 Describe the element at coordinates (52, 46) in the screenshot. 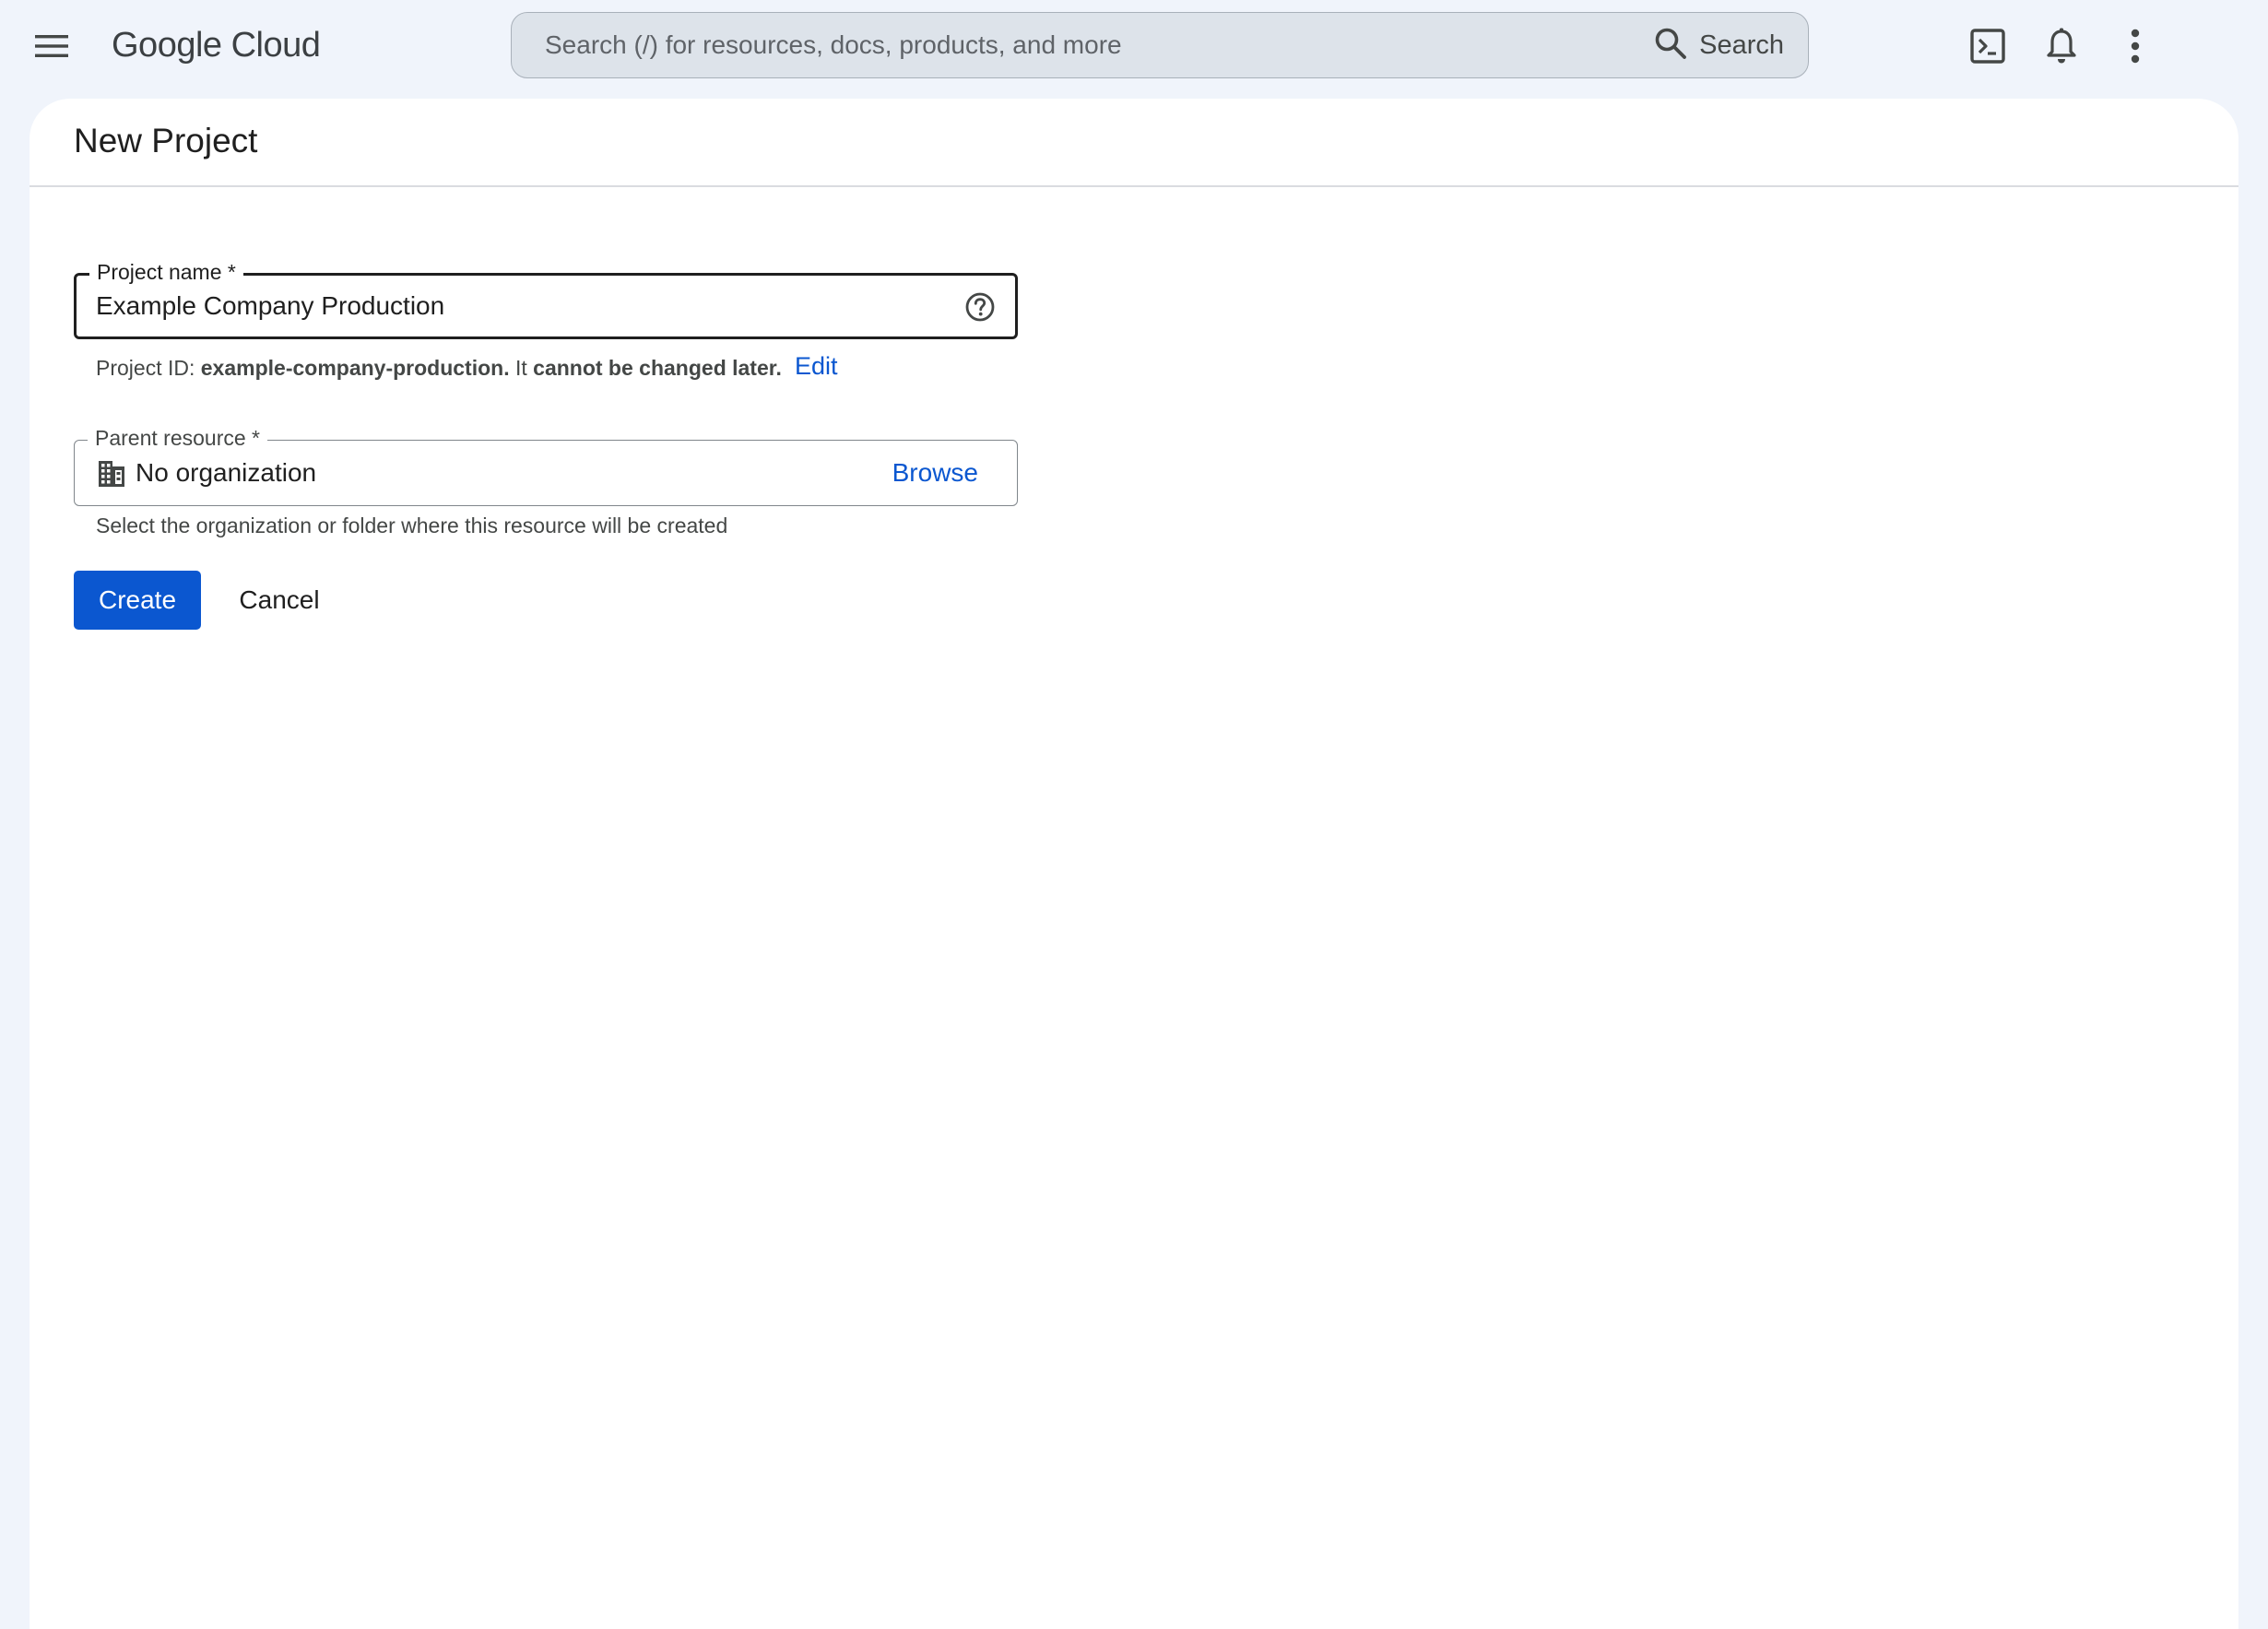

I see `hamburger-menu-icon` at that location.